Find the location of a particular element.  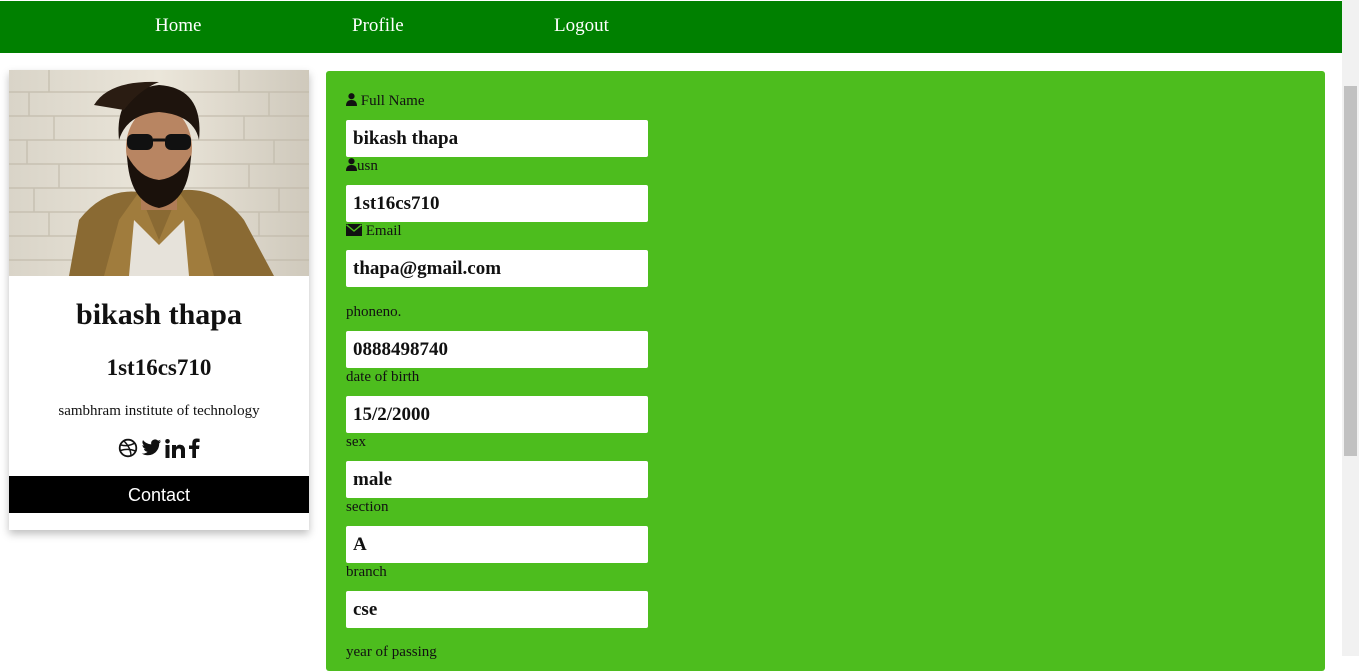

profile-college: sambhram institute of technology is located at coordinates (159, 411).